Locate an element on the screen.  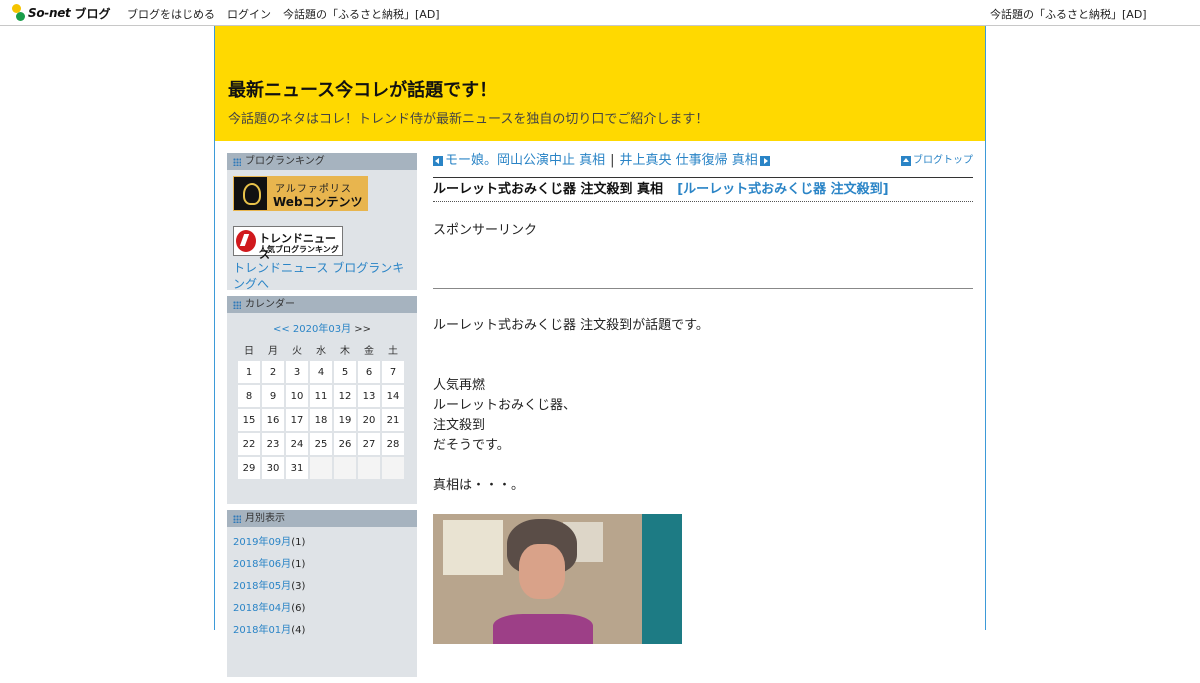
sonet-blog-logo: So-net ブログ is located at coordinates (61, 13).